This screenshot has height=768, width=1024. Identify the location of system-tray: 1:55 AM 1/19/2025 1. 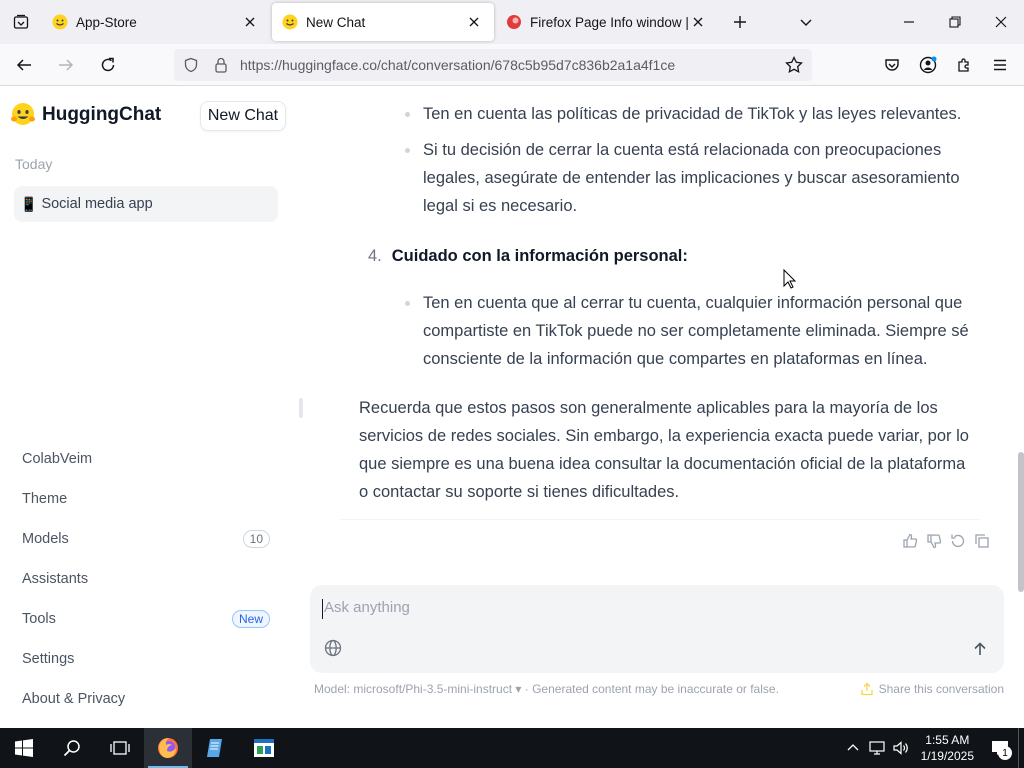
(932, 748).